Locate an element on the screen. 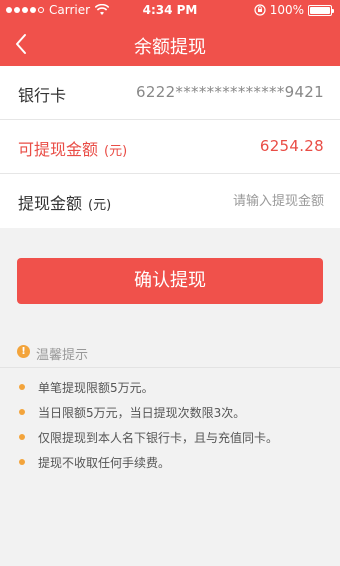 The image size is (340, 566). top-bar: Carrier 4:34 PM 100% 余额提现 is located at coordinates (170, 33).